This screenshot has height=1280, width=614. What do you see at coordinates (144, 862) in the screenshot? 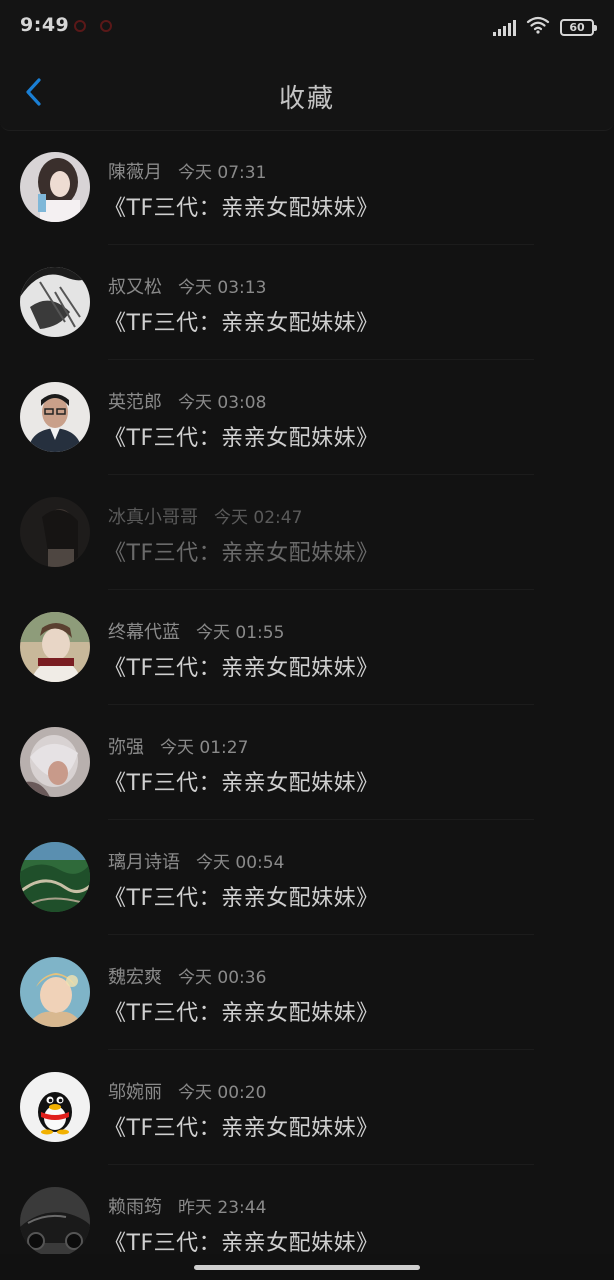
I see `item-name: 璃月诗语` at bounding box center [144, 862].